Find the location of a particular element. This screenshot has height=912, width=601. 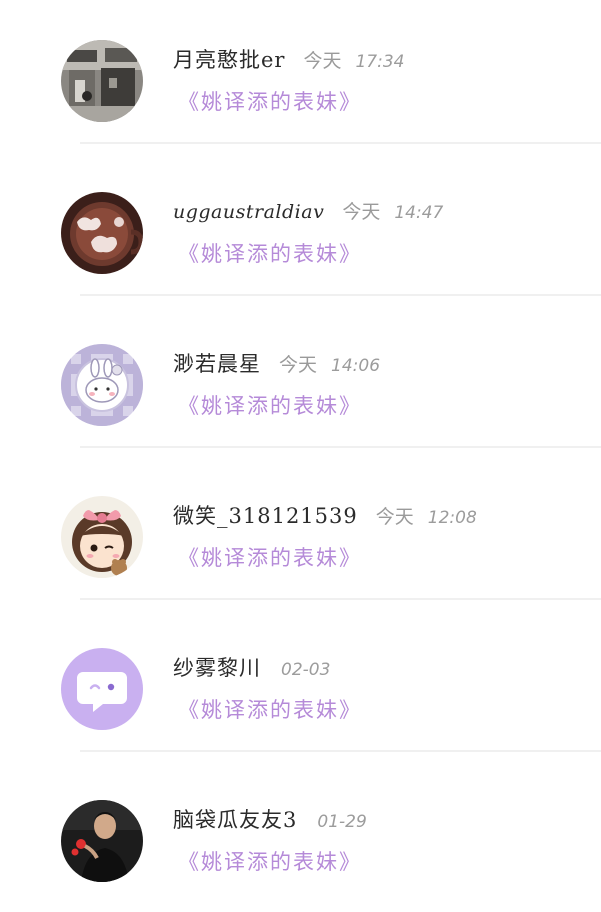

item-meta: 微笑_318121539 今天 12:08 is located at coordinates (325, 516).